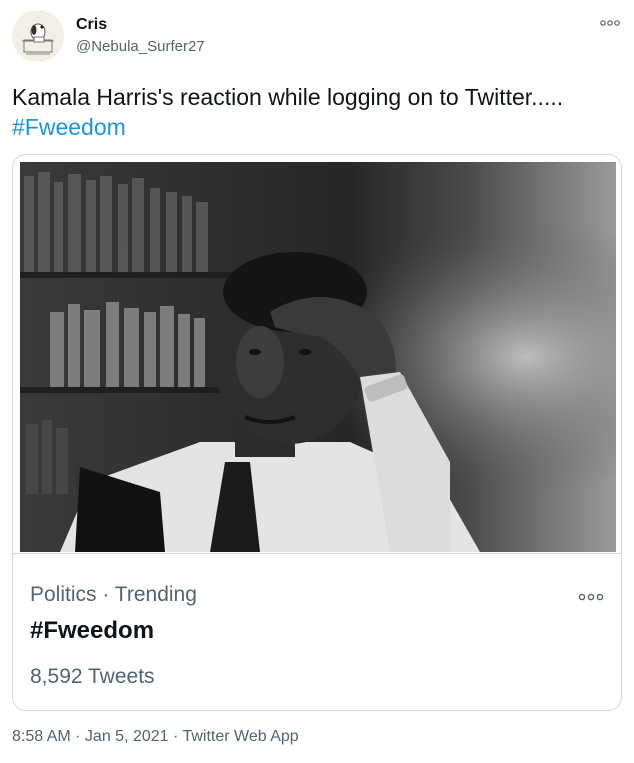 Image resolution: width=634 pixels, height=763 pixels. Describe the element at coordinates (113, 594) in the screenshot. I see `trend-context: Politics · Trending` at that location.